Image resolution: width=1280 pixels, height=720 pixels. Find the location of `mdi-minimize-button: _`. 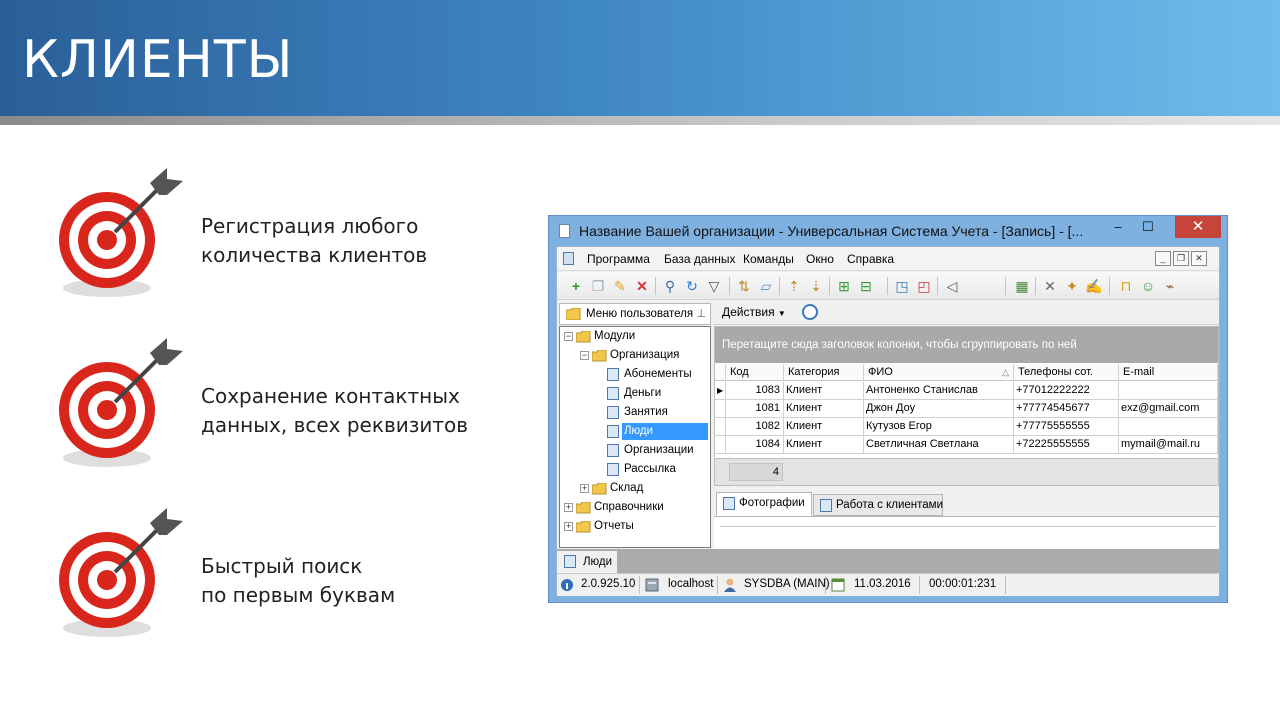

mdi-minimize-button: _ is located at coordinates (1163, 258).